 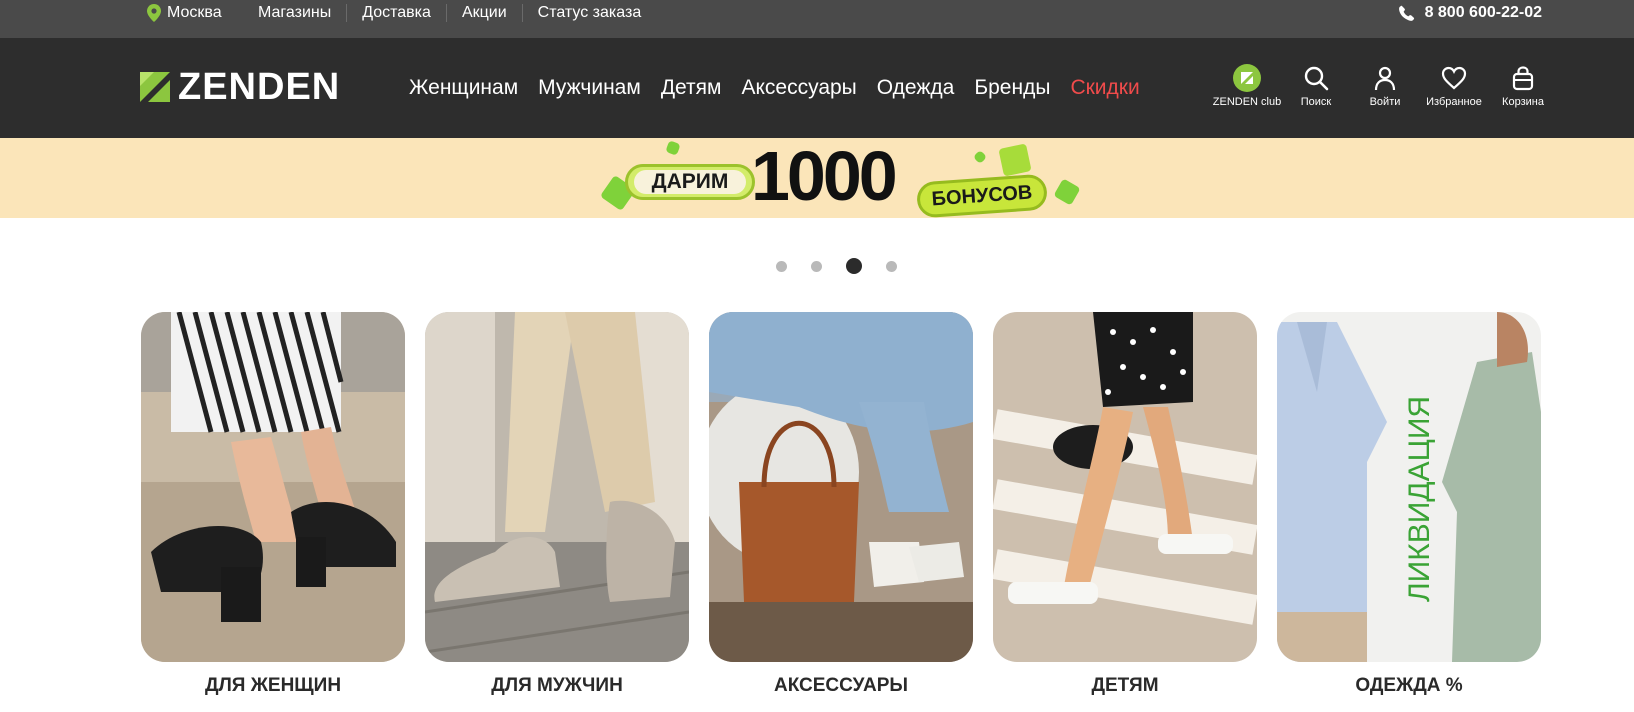 What do you see at coordinates (259, 87) in the screenshot?
I see `logo-wordmark: ZENDEN` at bounding box center [259, 87].